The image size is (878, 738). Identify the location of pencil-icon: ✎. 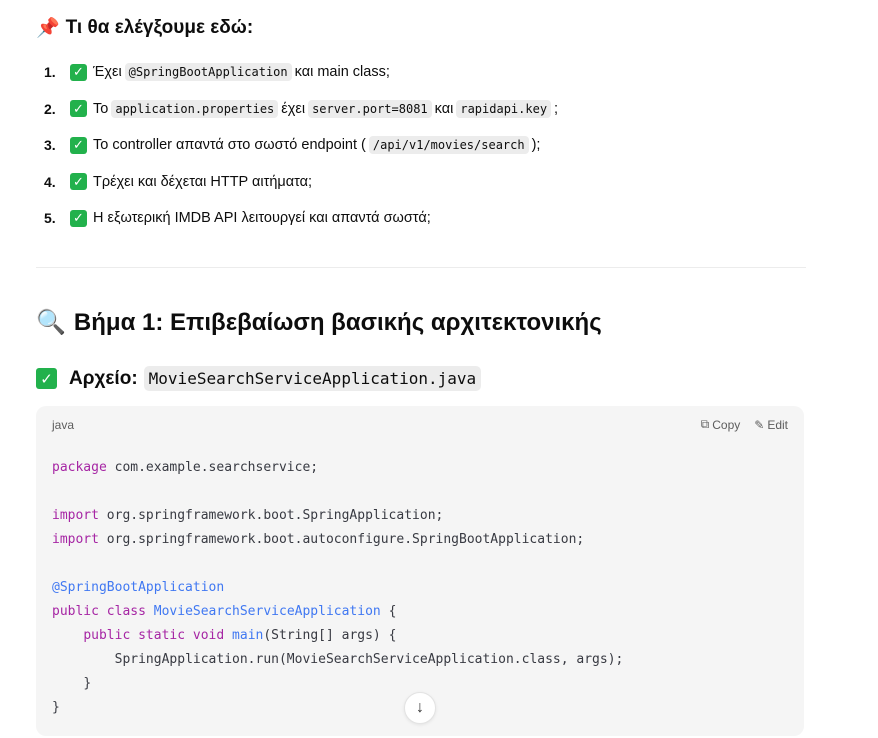
(759, 424).